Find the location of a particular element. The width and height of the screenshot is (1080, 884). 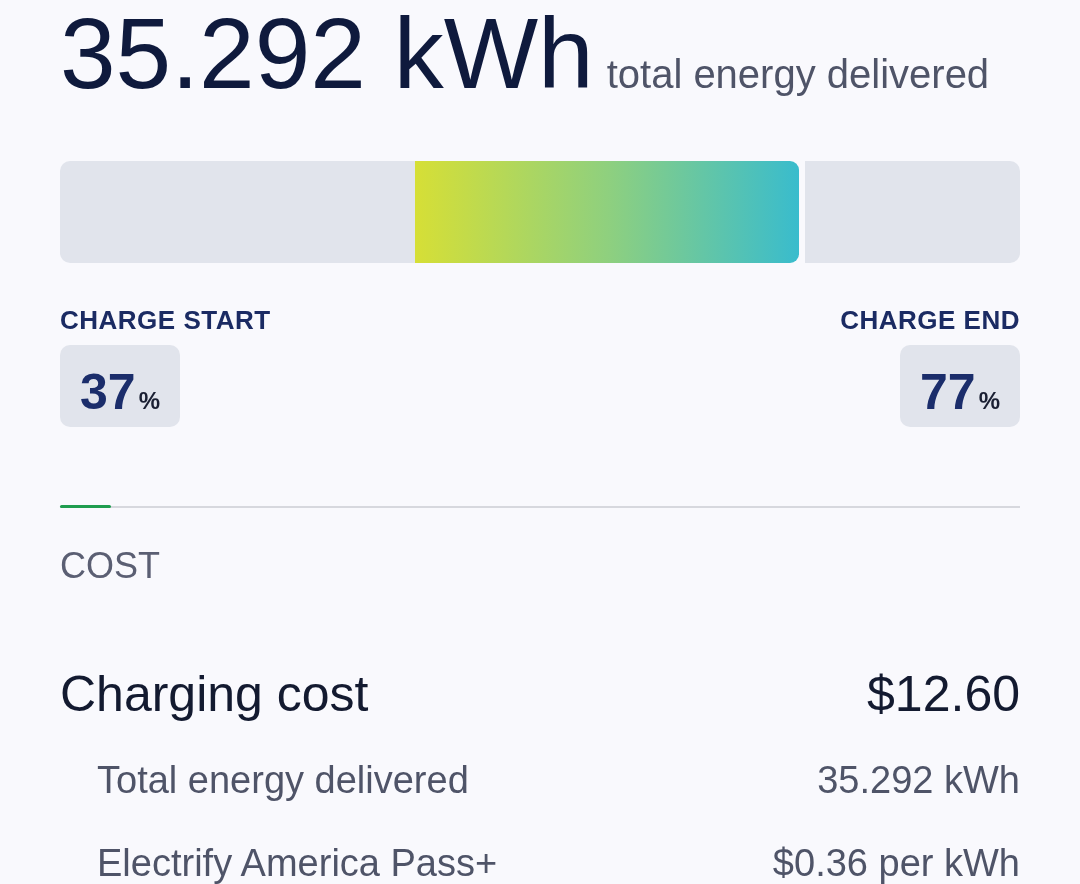

cost-detail-value: $0.36 per kWh is located at coordinates (896, 863).